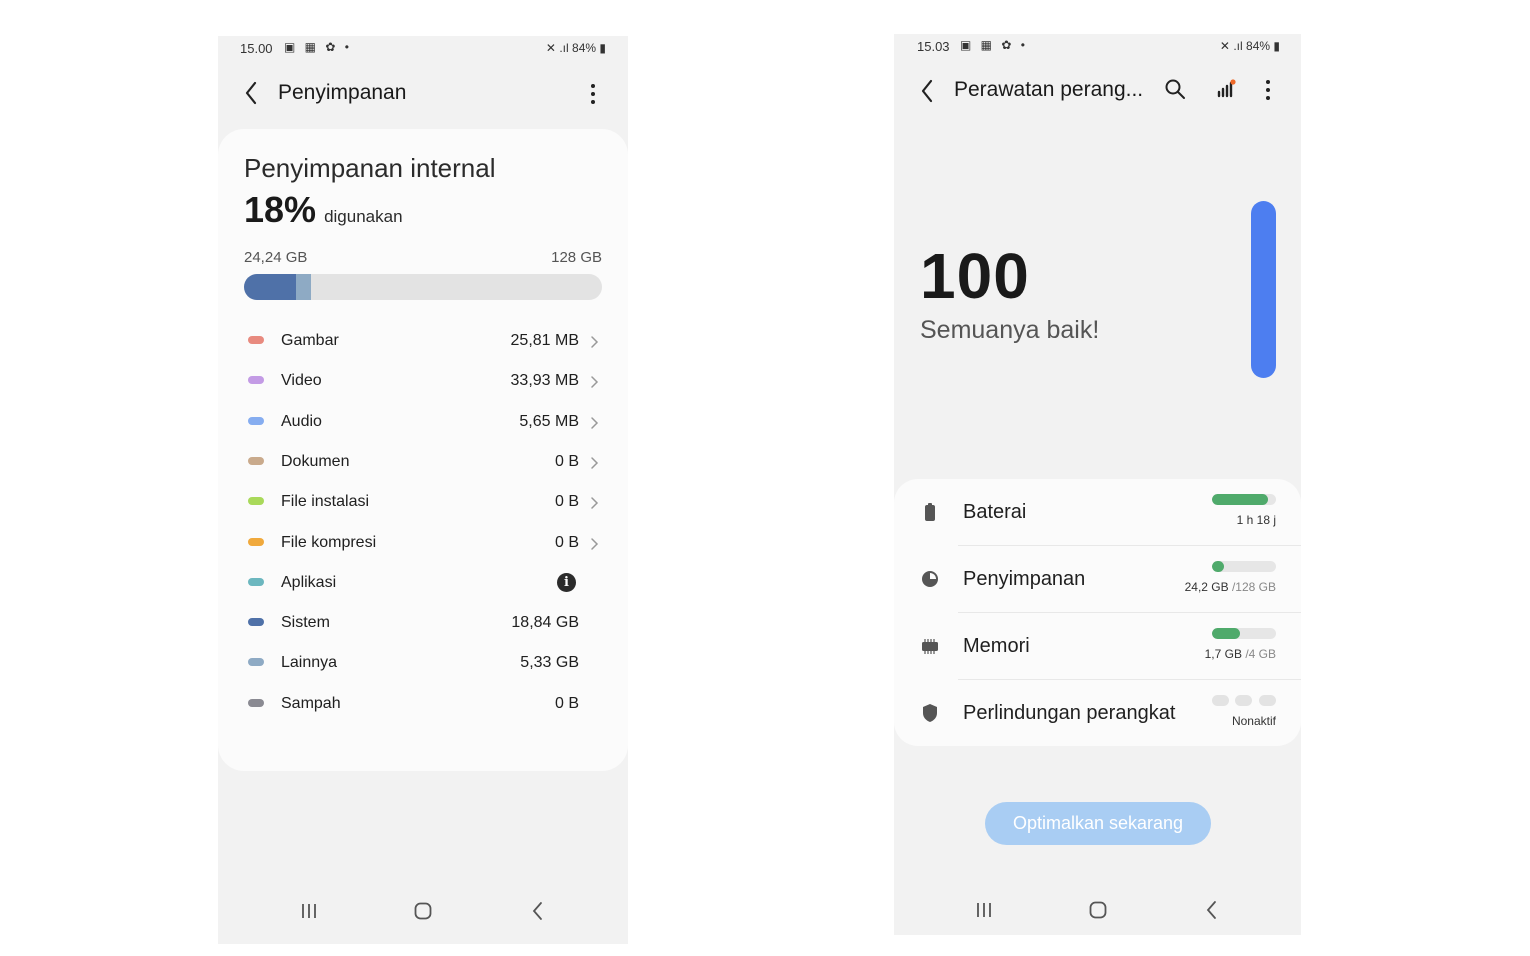 The image size is (1530, 956). What do you see at coordinates (423, 381) in the screenshot?
I see `category-row: Video 33,93 MB` at bounding box center [423, 381].